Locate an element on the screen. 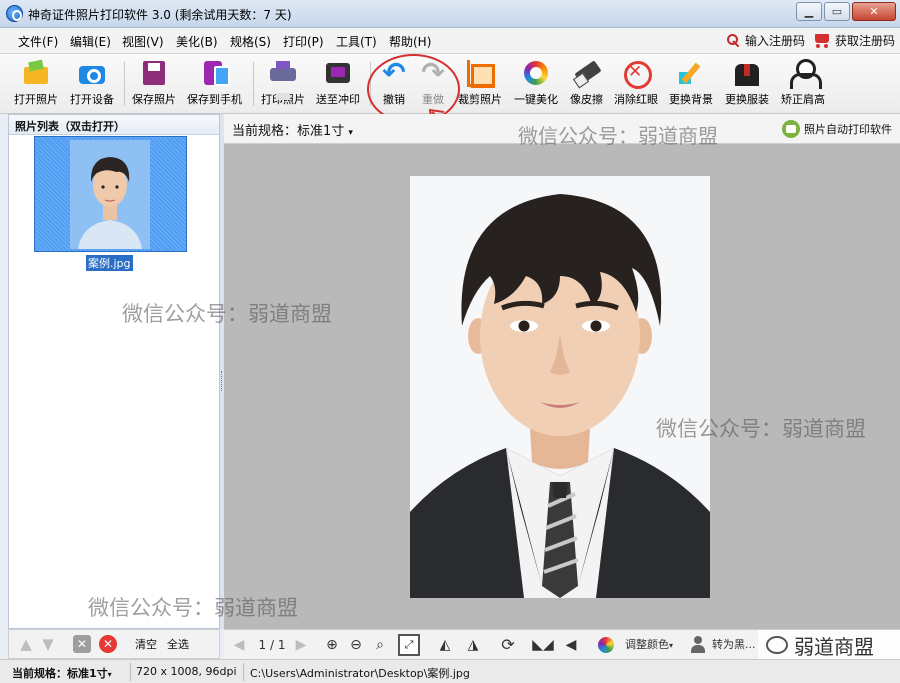 This screenshot has width=900, height=683. chat-logo-icon is located at coordinates (777, 645).